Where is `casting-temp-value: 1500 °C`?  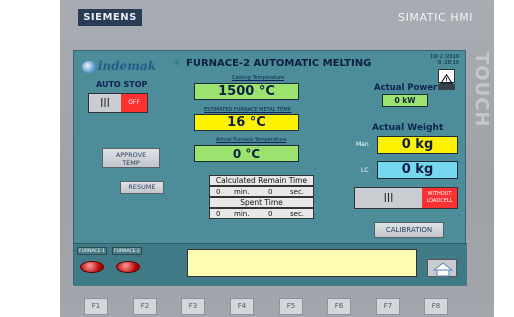 casting-temp-value: 1500 °C is located at coordinates (246, 91).